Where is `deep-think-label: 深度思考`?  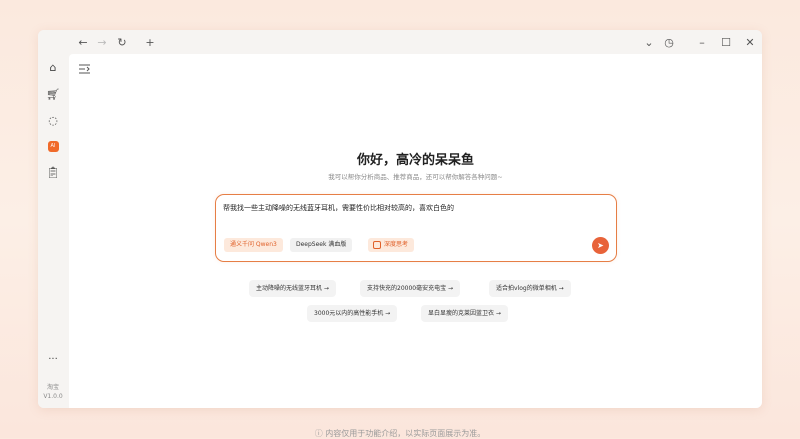
deep-think-label: 深度思考 is located at coordinates (396, 244).